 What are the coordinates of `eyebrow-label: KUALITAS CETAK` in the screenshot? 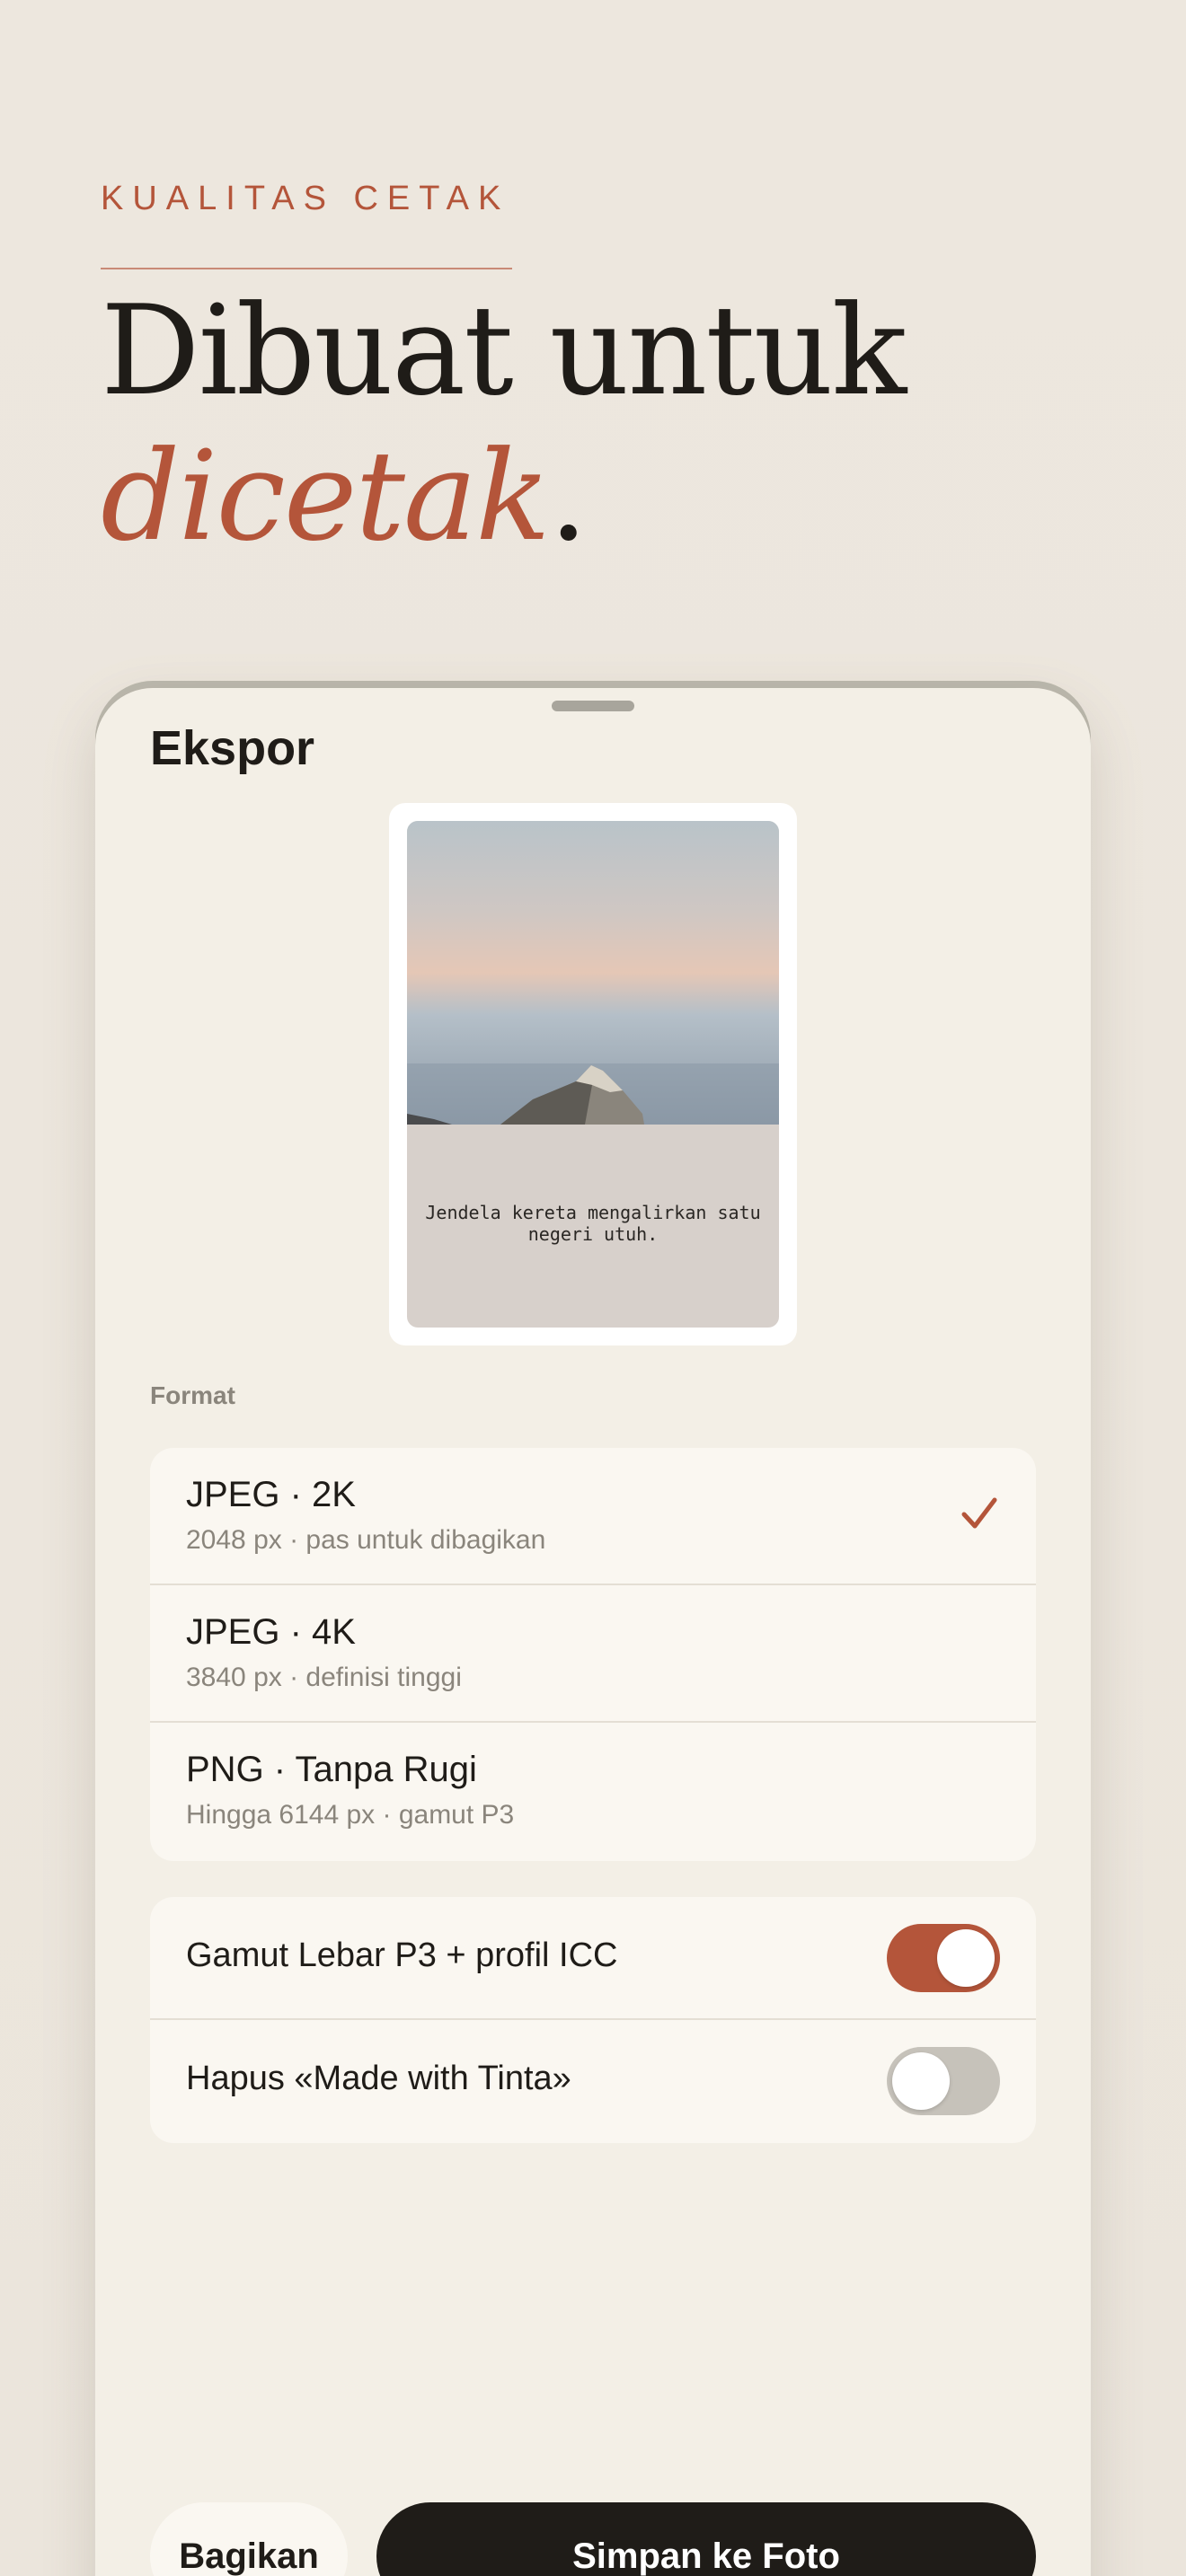 It's located at (305, 198).